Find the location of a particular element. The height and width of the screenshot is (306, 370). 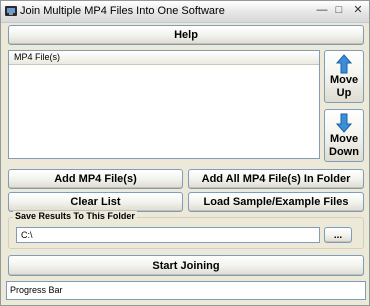

app-icon is located at coordinates (11, 11).